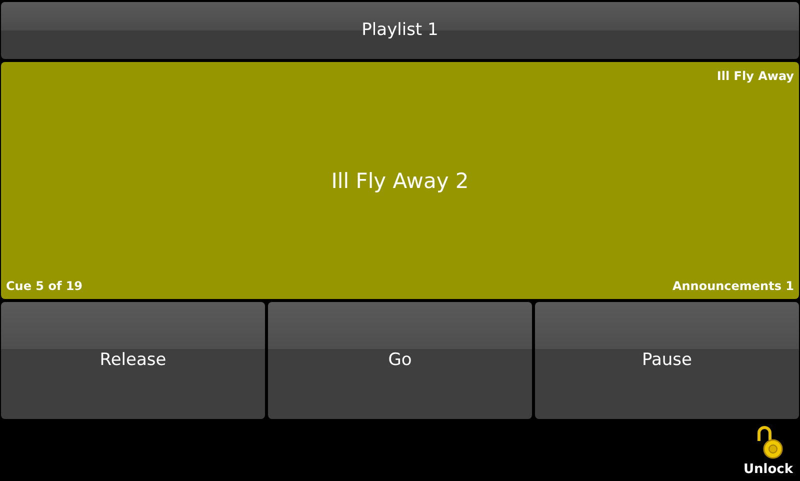 This screenshot has width=800, height=481. I want to click on cue-list-label: Announcements 1, so click(733, 286).